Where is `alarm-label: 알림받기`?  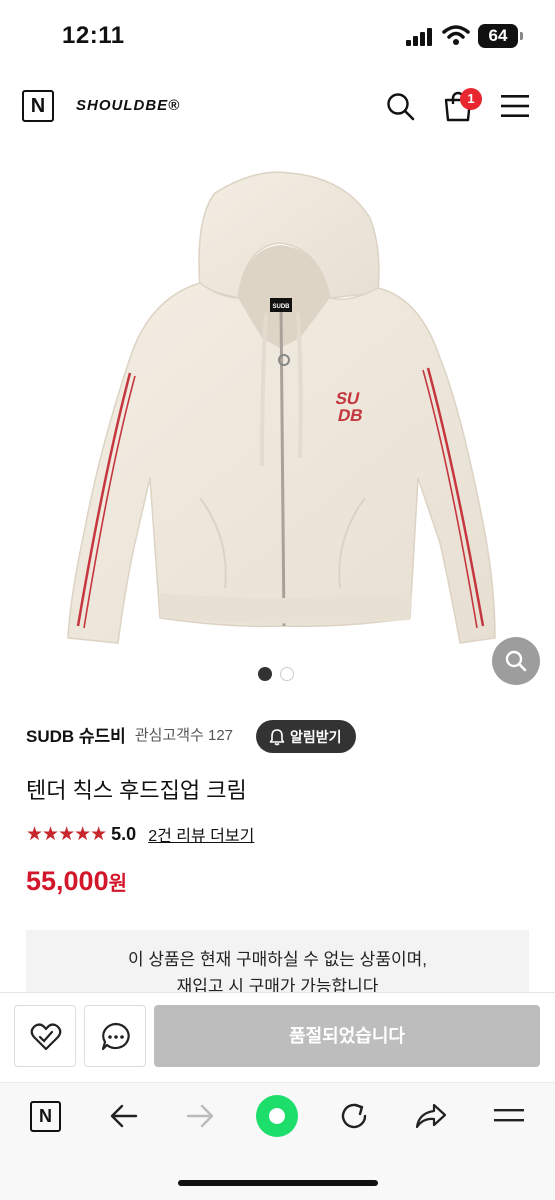
alarm-label: 알림받기 is located at coordinates (316, 736).